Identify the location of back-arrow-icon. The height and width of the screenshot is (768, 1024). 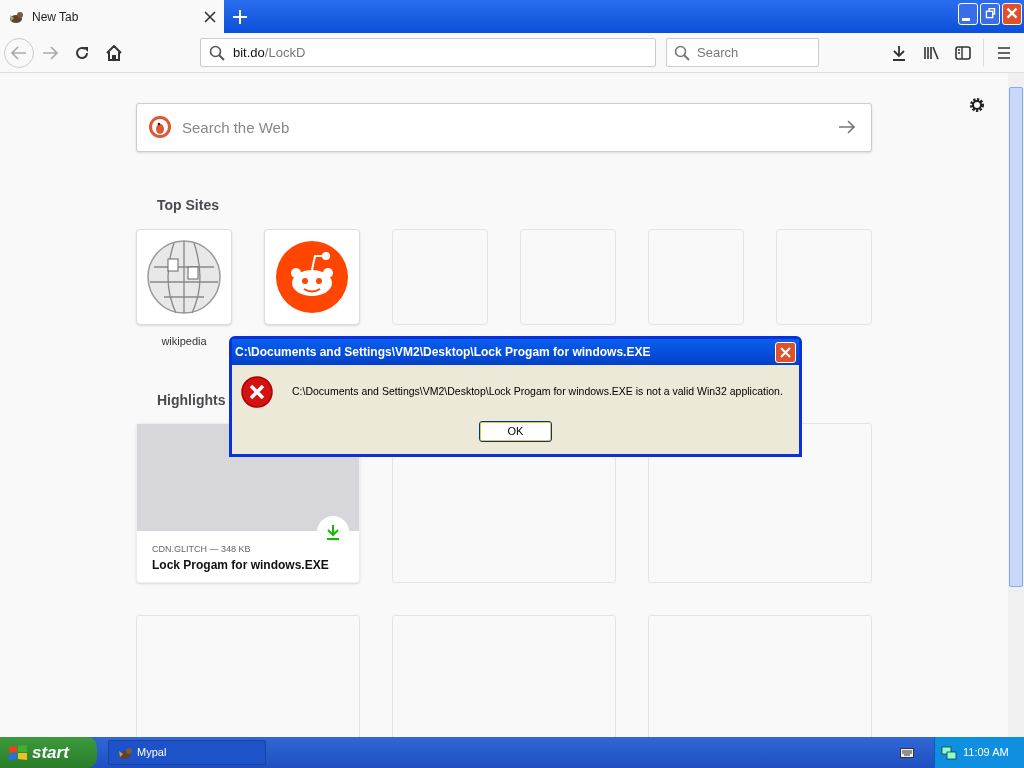
(19, 52).